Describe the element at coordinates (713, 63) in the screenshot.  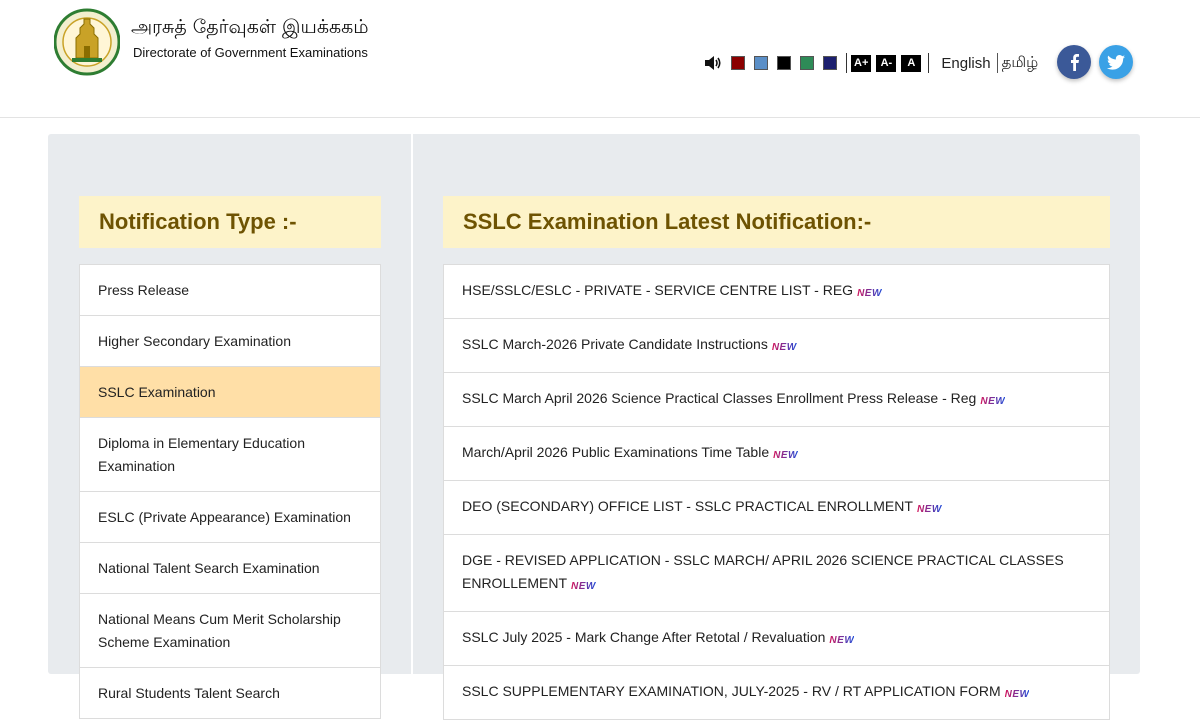
I see `speaker-icon` at that location.